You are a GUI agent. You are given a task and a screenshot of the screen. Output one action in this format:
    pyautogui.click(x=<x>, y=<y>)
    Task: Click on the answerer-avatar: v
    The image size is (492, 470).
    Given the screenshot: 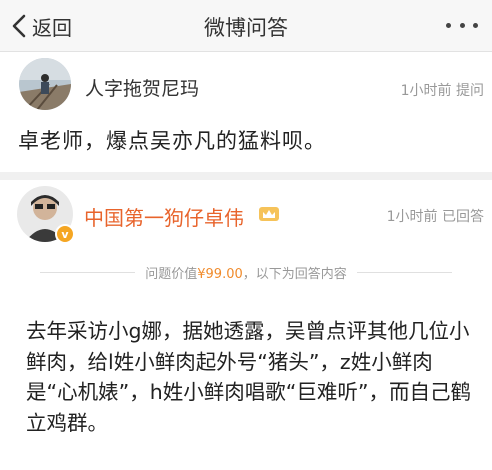 What is the action you would take?
    pyautogui.click(x=46, y=215)
    